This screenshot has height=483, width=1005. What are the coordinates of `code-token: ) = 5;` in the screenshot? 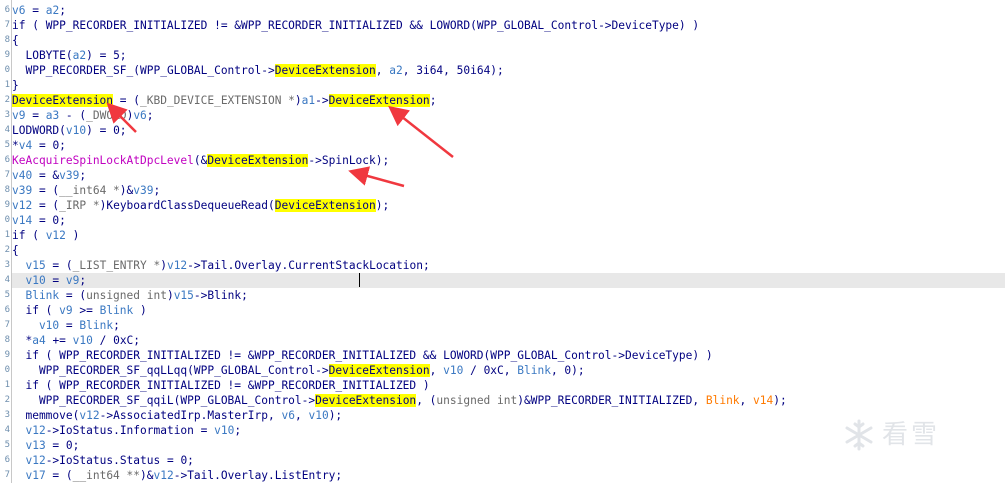 It's located at (106, 55).